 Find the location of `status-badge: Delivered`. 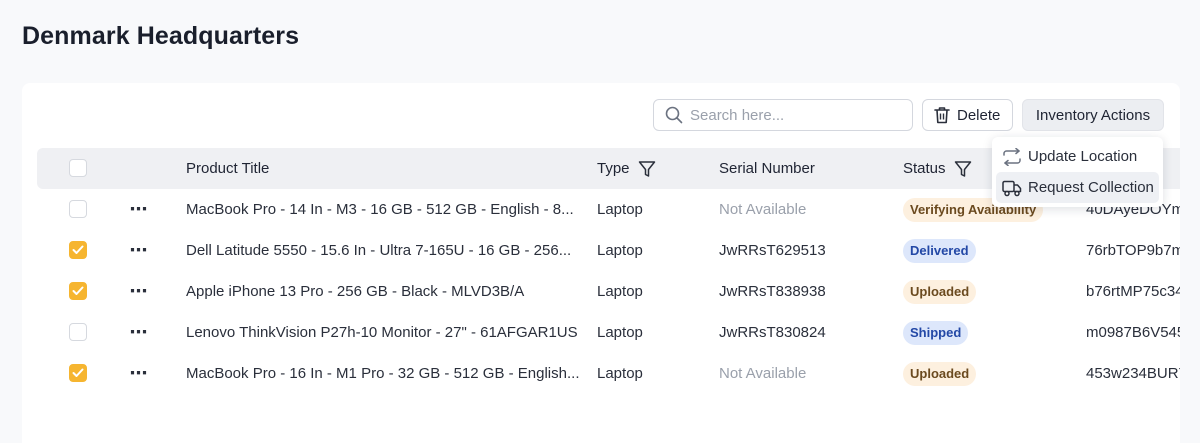

status-badge: Delivered is located at coordinates (939, 250).